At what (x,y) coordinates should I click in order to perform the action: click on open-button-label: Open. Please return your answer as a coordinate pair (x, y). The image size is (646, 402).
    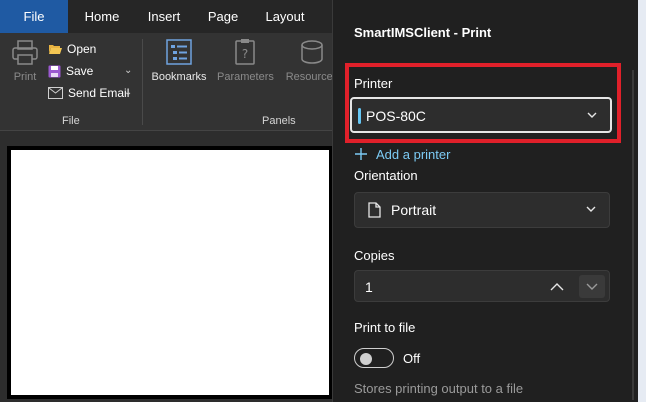
    Looking at the image, I should click on (82, 49).